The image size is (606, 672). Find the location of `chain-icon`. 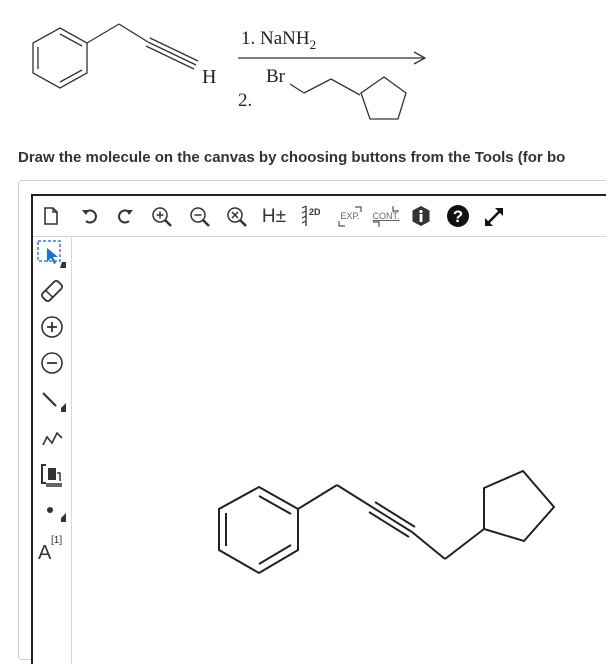

chain-icon is located at coordinates (52, 438).